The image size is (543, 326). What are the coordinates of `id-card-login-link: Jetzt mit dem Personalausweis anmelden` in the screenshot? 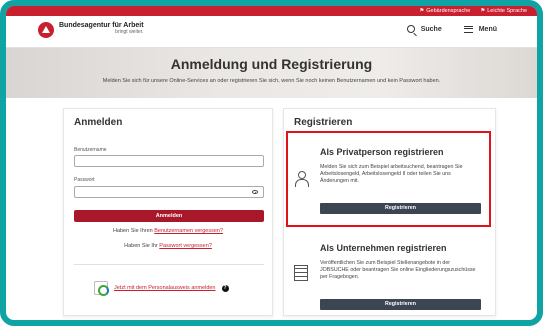 It's located at (165, 288).